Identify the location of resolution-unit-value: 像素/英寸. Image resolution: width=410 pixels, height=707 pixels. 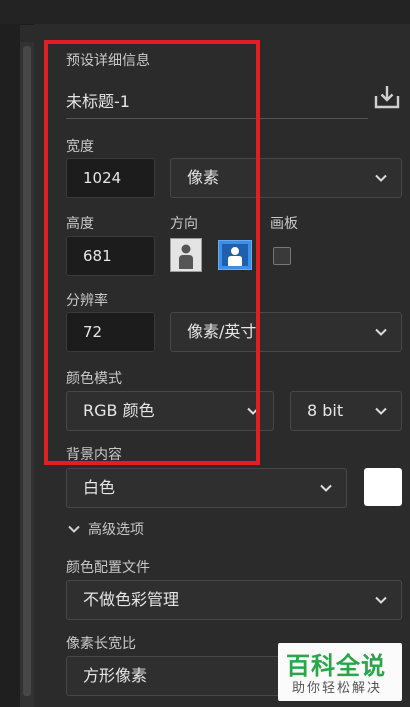
(222, 331).